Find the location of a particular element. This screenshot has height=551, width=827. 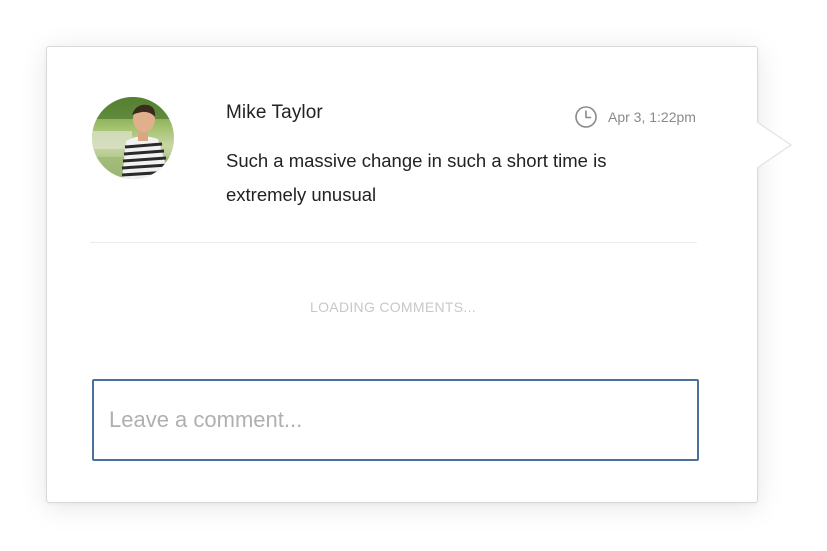

avatar-photo-icon is located at coordinates (133, 138).